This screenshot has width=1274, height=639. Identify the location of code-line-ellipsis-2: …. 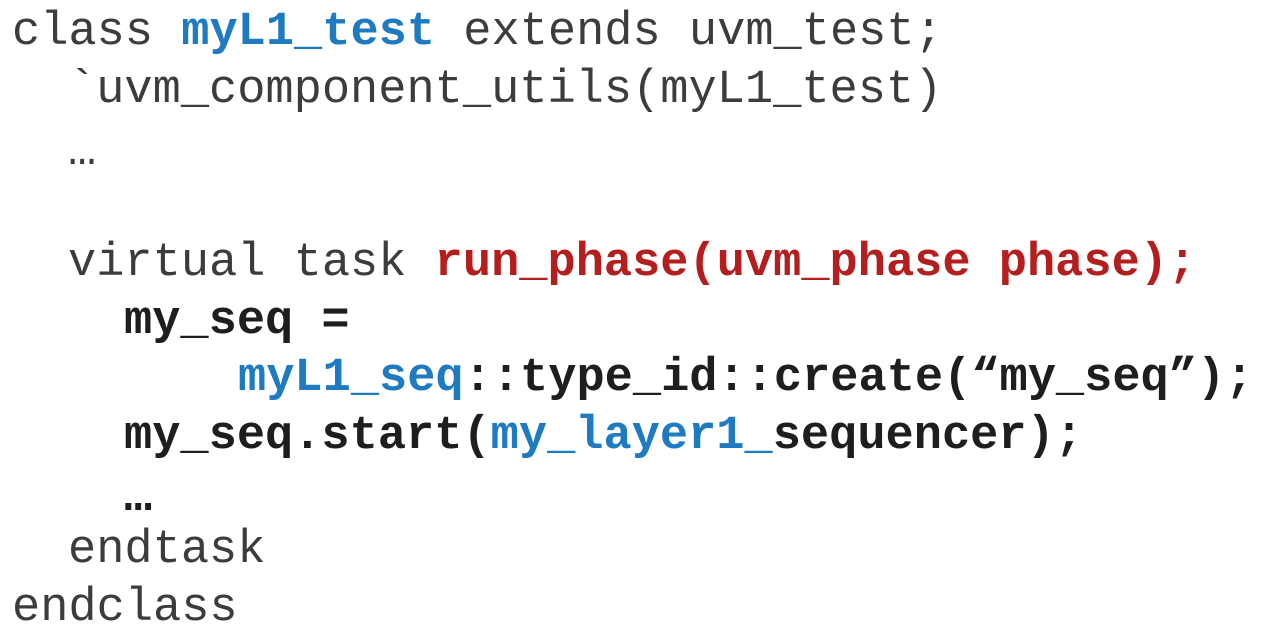
(138, 499).